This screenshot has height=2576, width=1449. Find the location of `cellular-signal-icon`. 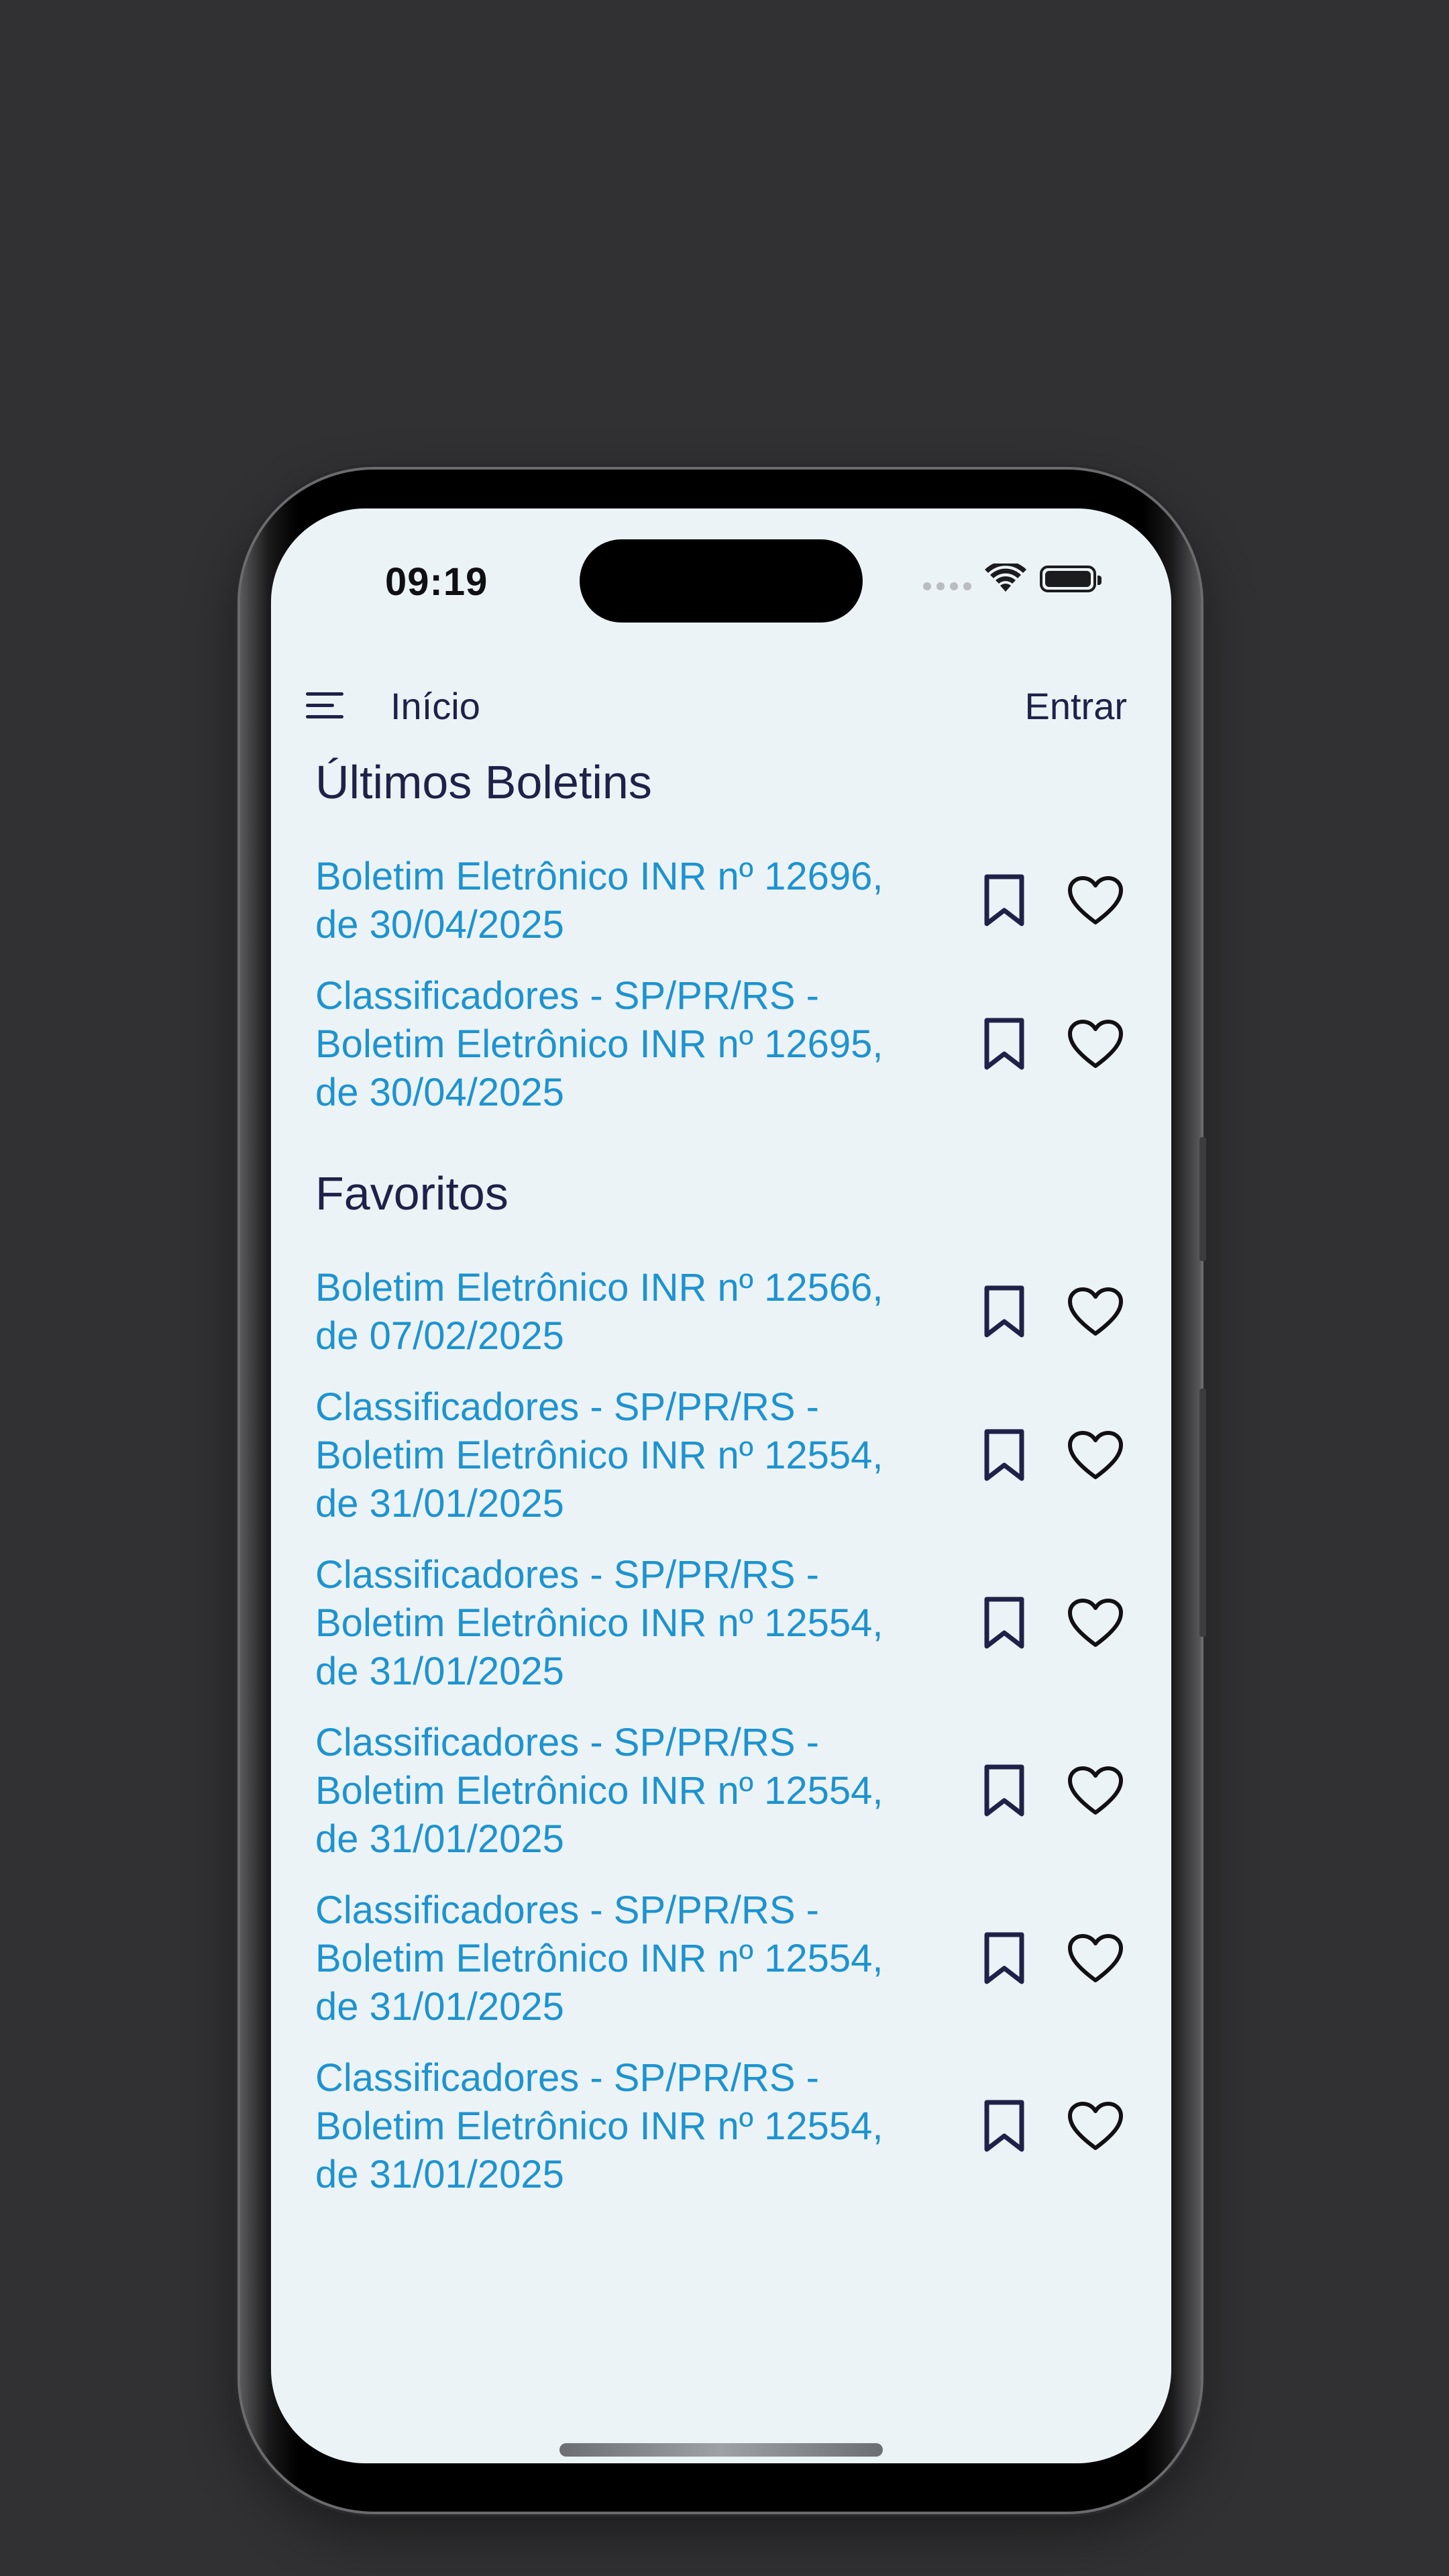

cellular-signal-icon is located at coordinates (947, 586).